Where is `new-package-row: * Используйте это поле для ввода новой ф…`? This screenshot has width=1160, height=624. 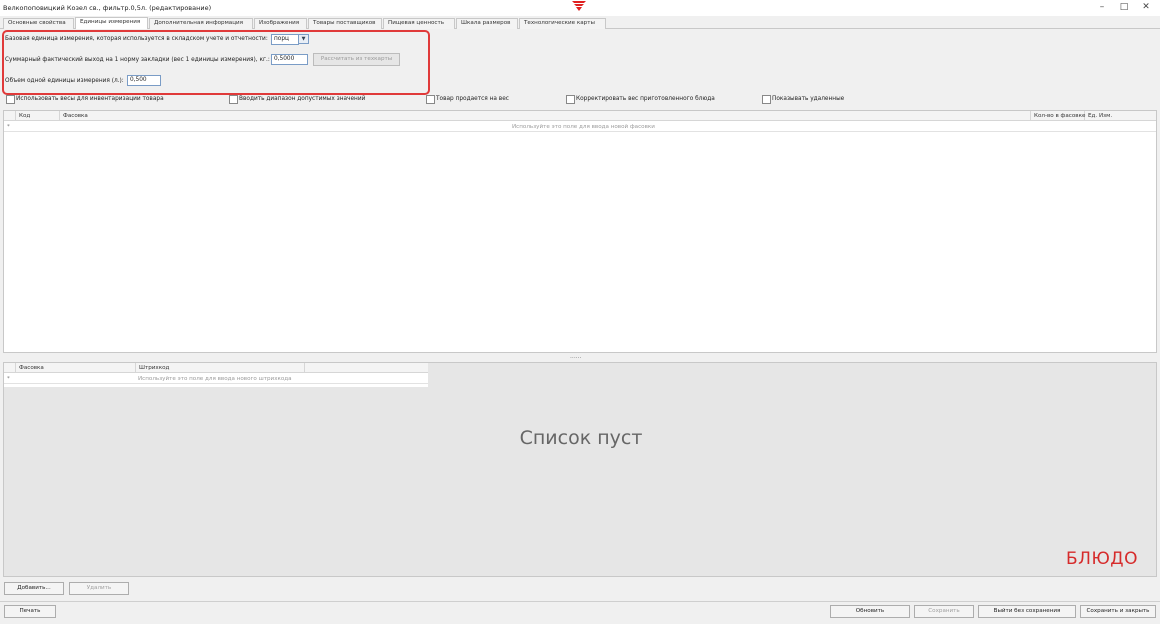
new-package-row: * Используйте это поле для ввода новой ф… is located at coordinates (580, 127).